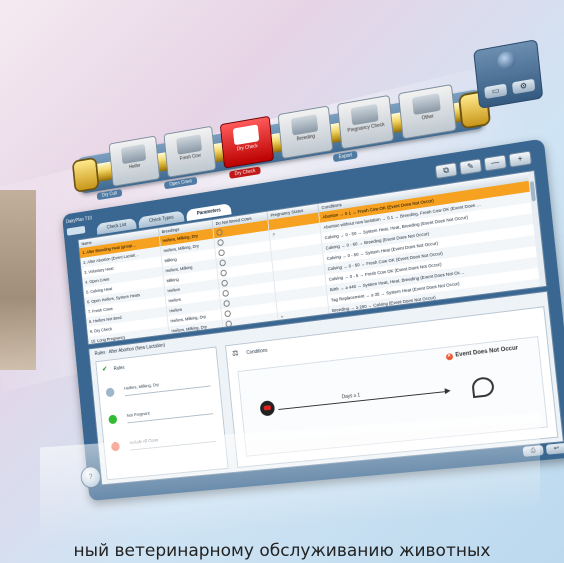 The width and height of the screenshot is (564, 563). Describe the element at coordinates (481, 353) in the screenshot. I see `event-does-not-occur-label: × Event Does Not Occur` at that location.